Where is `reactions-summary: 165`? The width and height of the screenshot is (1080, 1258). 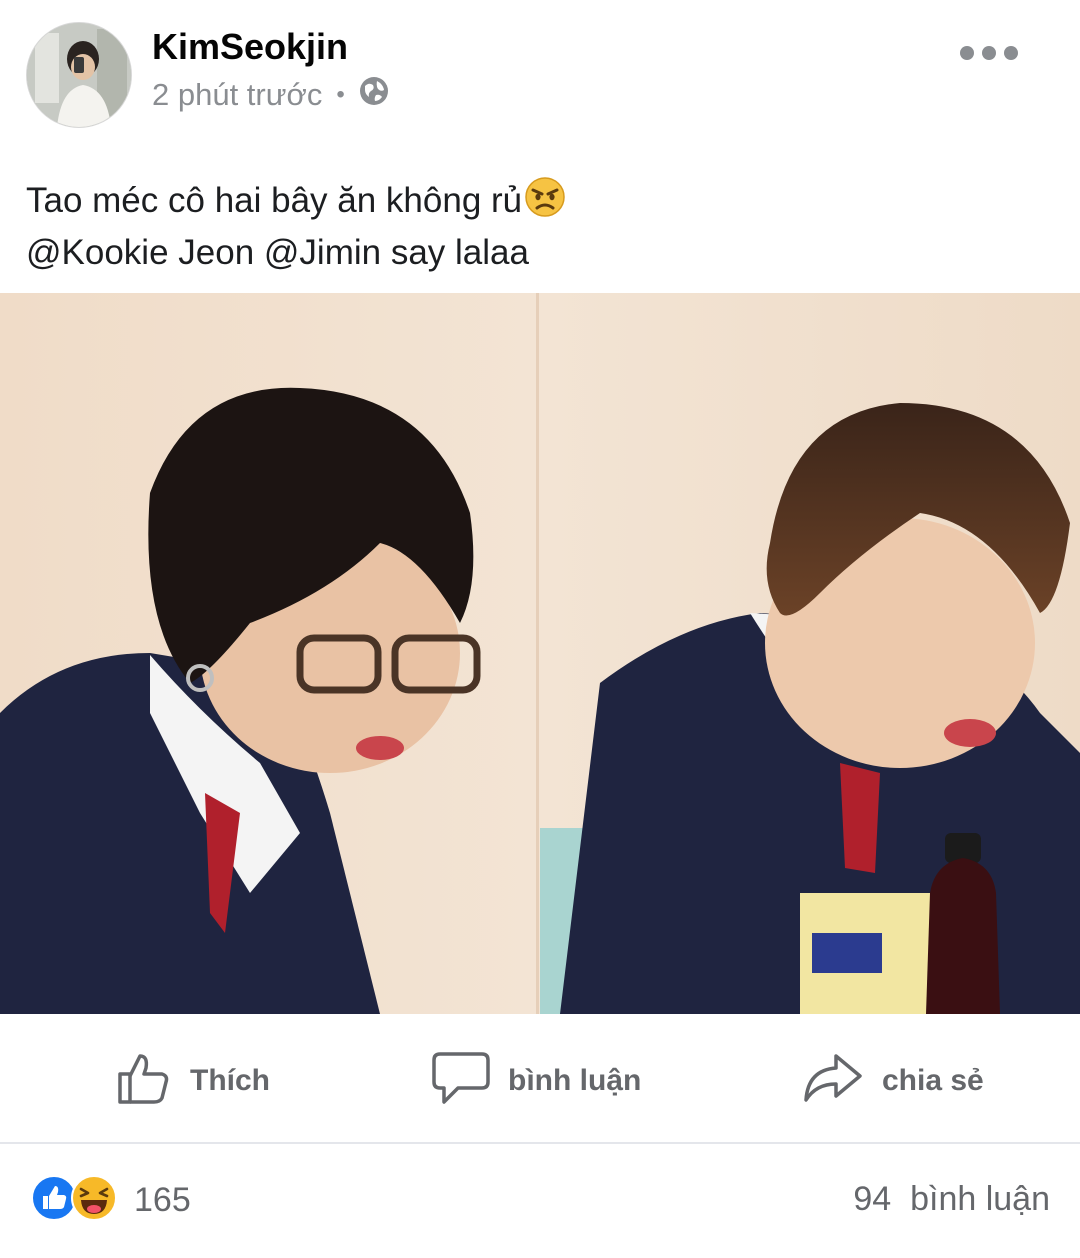
reactions-summary: 165 is located at coordinates (110, 1200).